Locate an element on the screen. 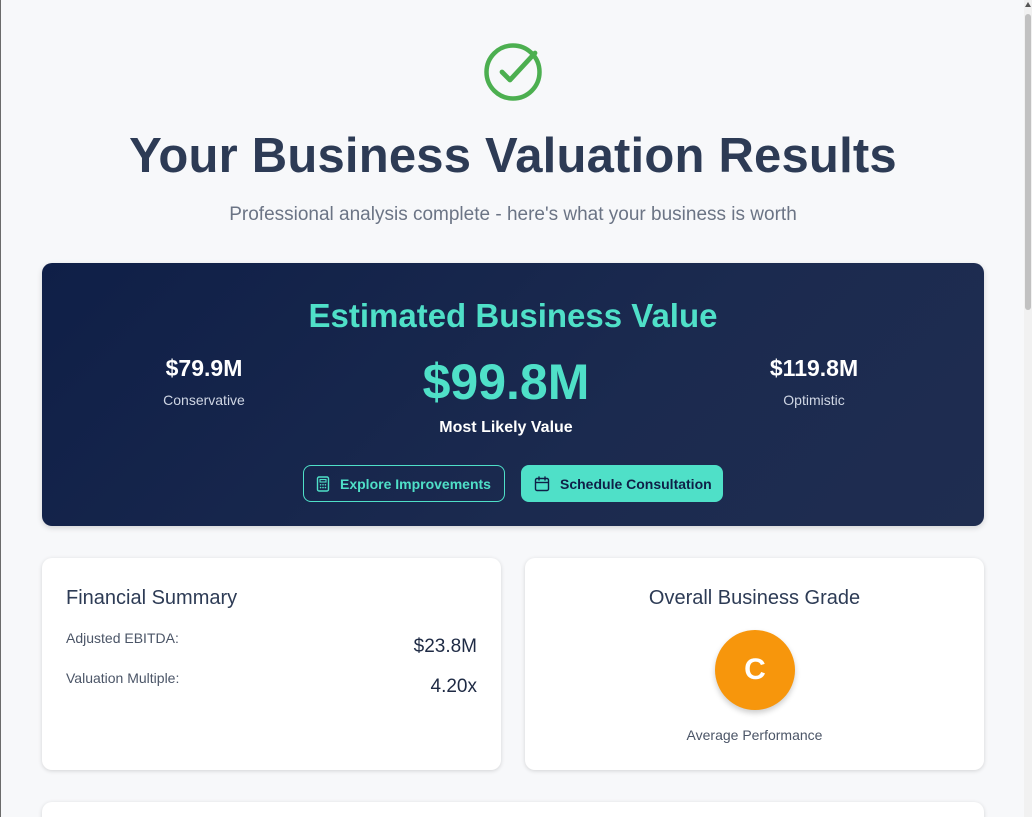  calculator-icon is located at coordinates (323, 483).